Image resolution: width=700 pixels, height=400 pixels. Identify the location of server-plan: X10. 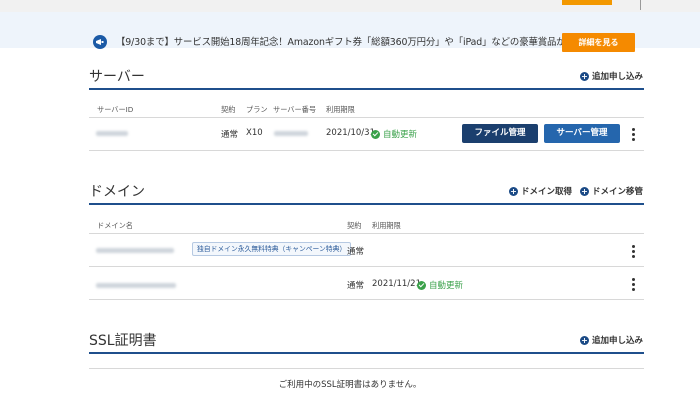
(254, 133).